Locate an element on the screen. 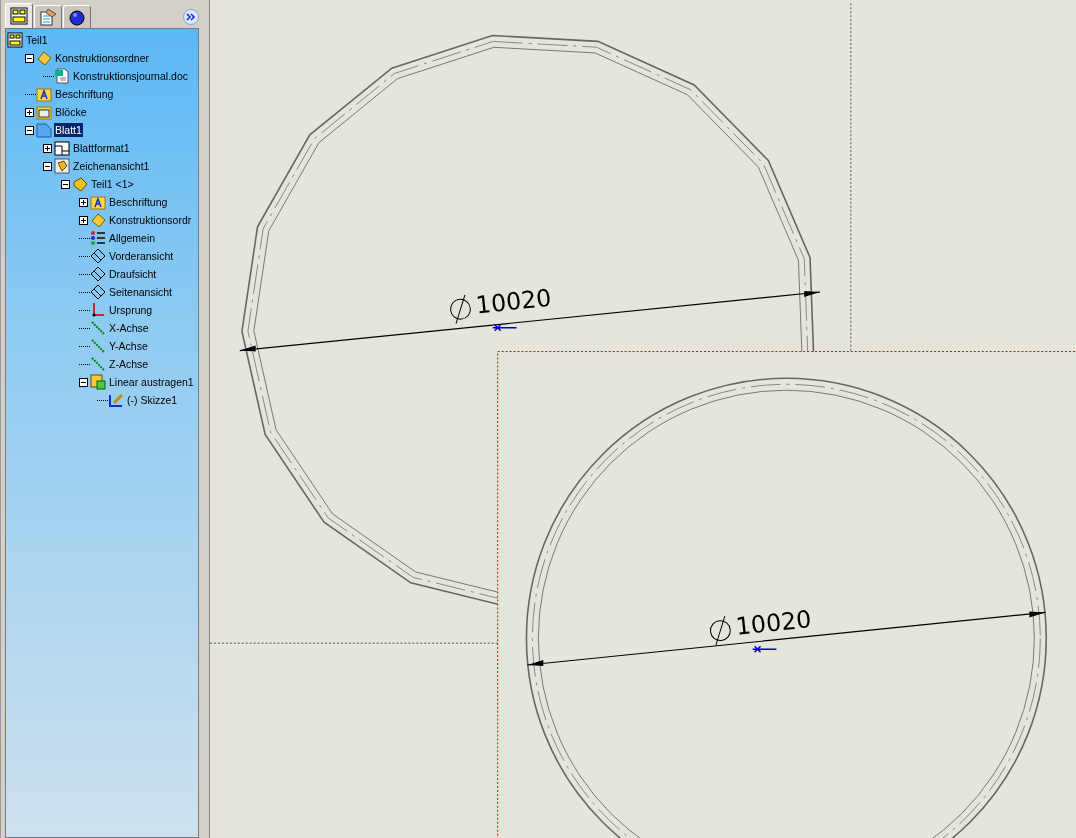 The height and width of the screenshot is (838, 1076). expand-panel-button is located at coordinates (191, 16).